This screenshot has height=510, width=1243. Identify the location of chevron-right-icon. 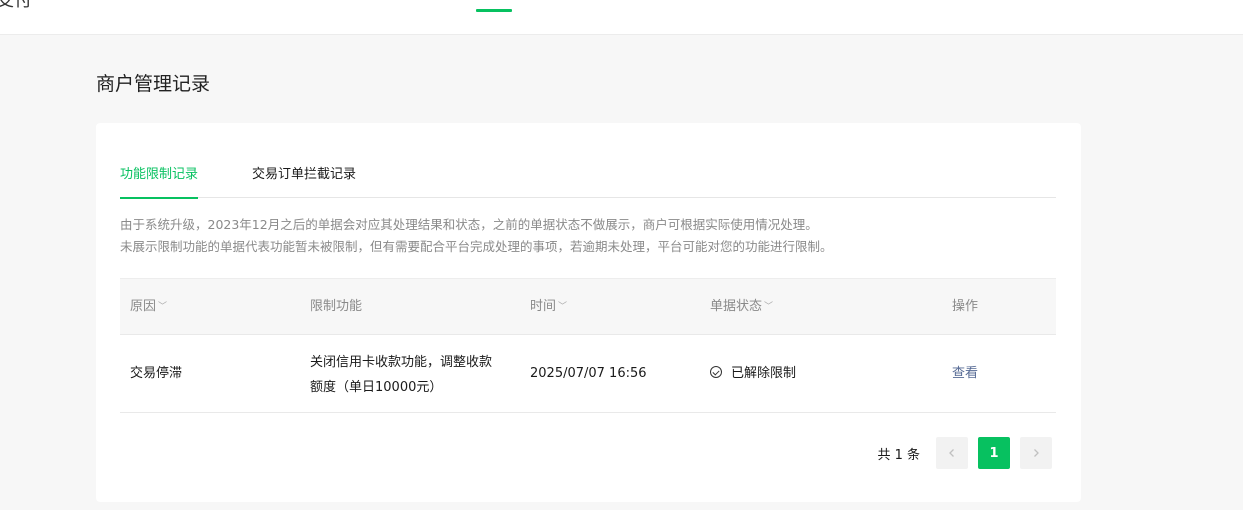
(1036, 453).